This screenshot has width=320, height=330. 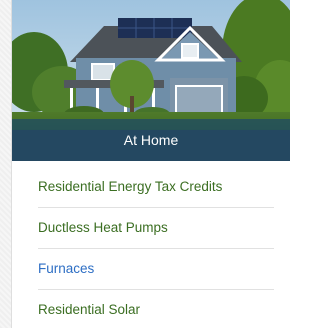 I want to click on menu-item-furnaces: Furnaces, so click(x=156, y=269).